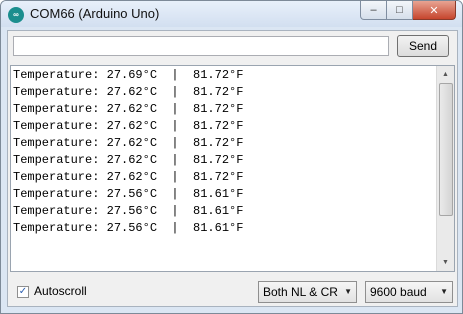 The height and width of the screenshot is (314, 463). Describe the element at coordinates (398, 292) in the screenshot. I see `baud-rate-value: 9600 baud` at that location.